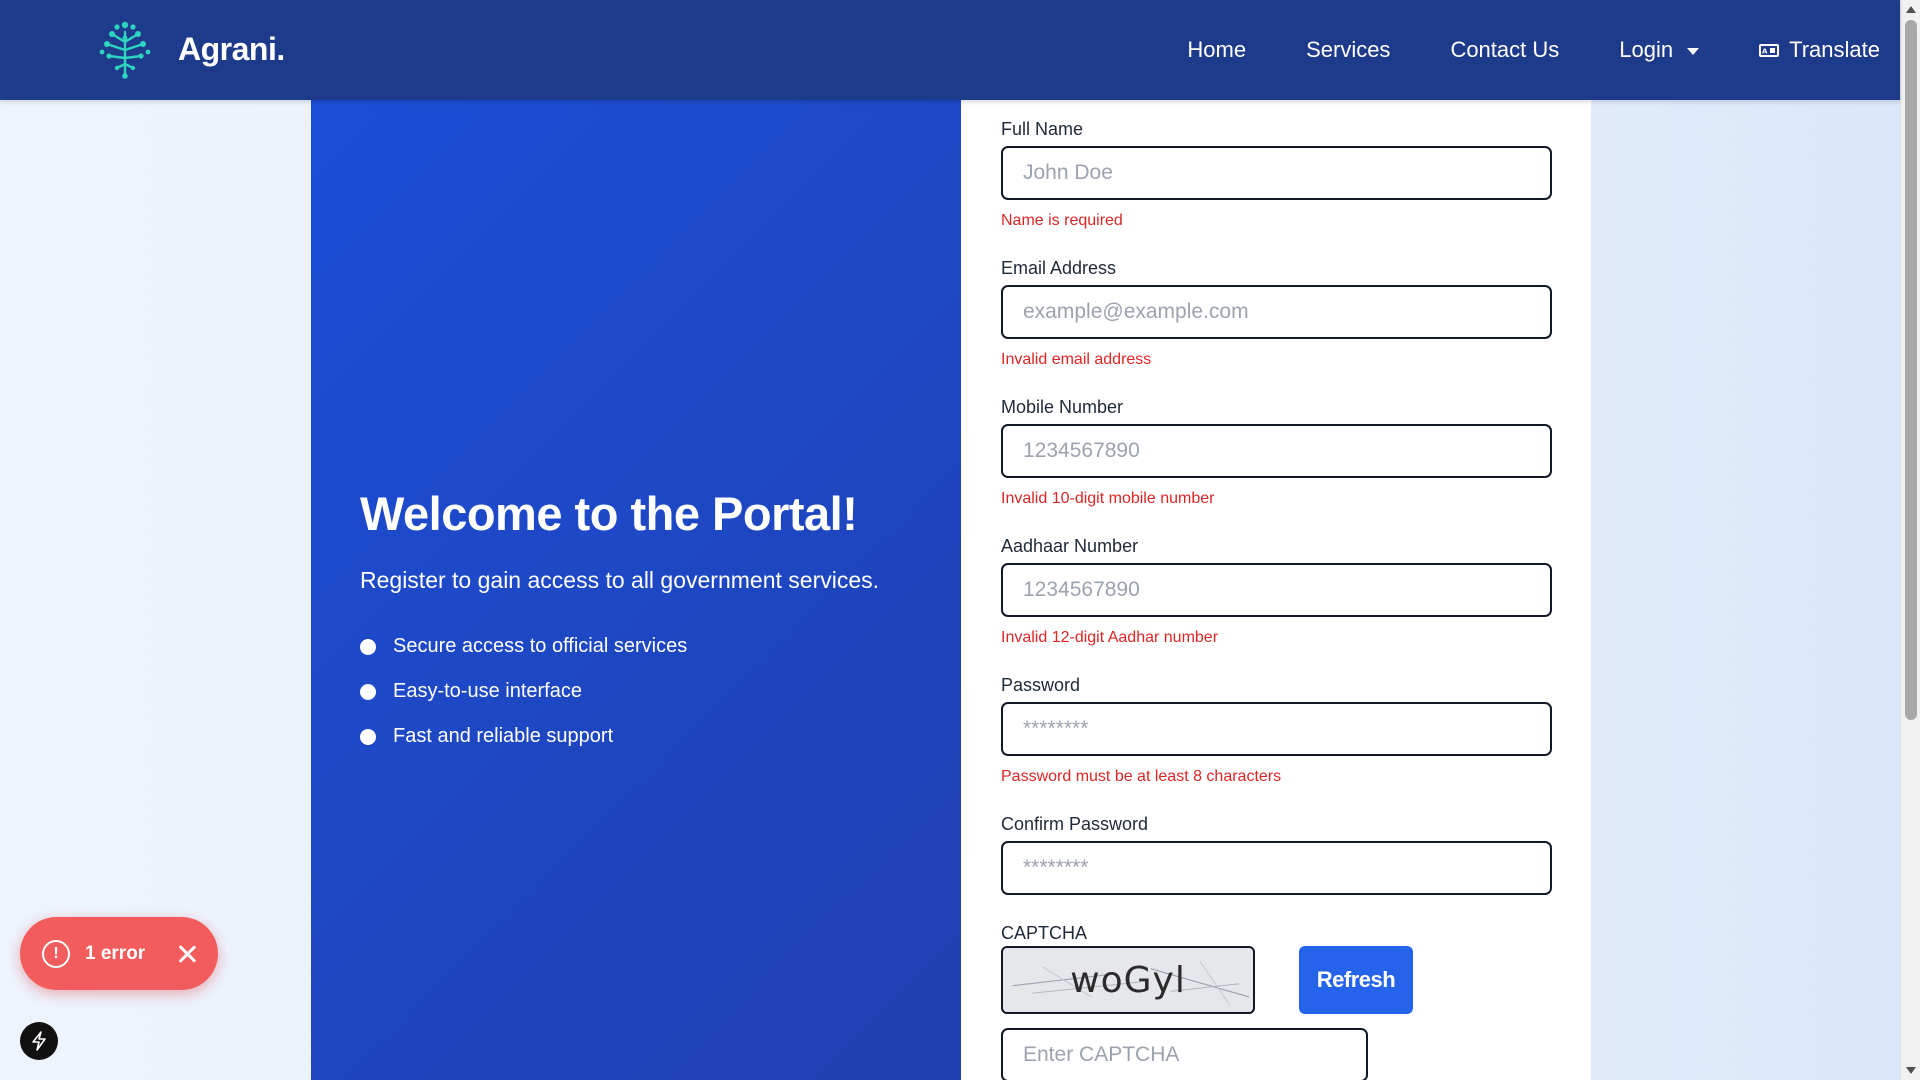  What do you see at coordinates (1769, 50) in the screenshot?
I see `translate-icon: A` at bounding box center [1769, 50].